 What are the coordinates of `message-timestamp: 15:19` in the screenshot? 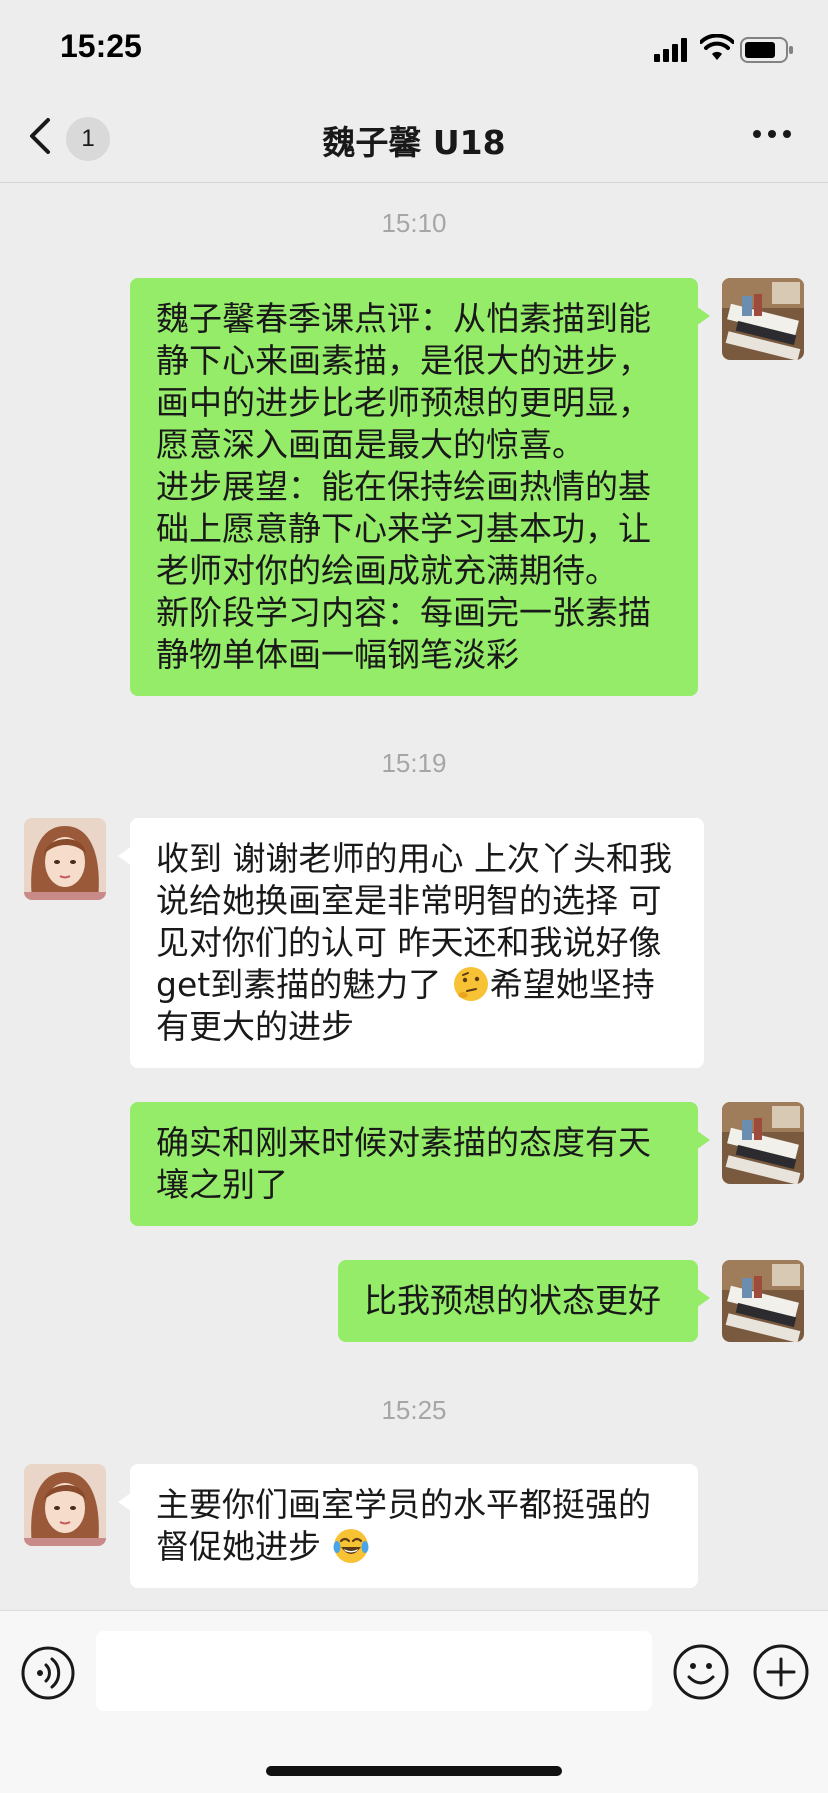 It's located at (414, 763).